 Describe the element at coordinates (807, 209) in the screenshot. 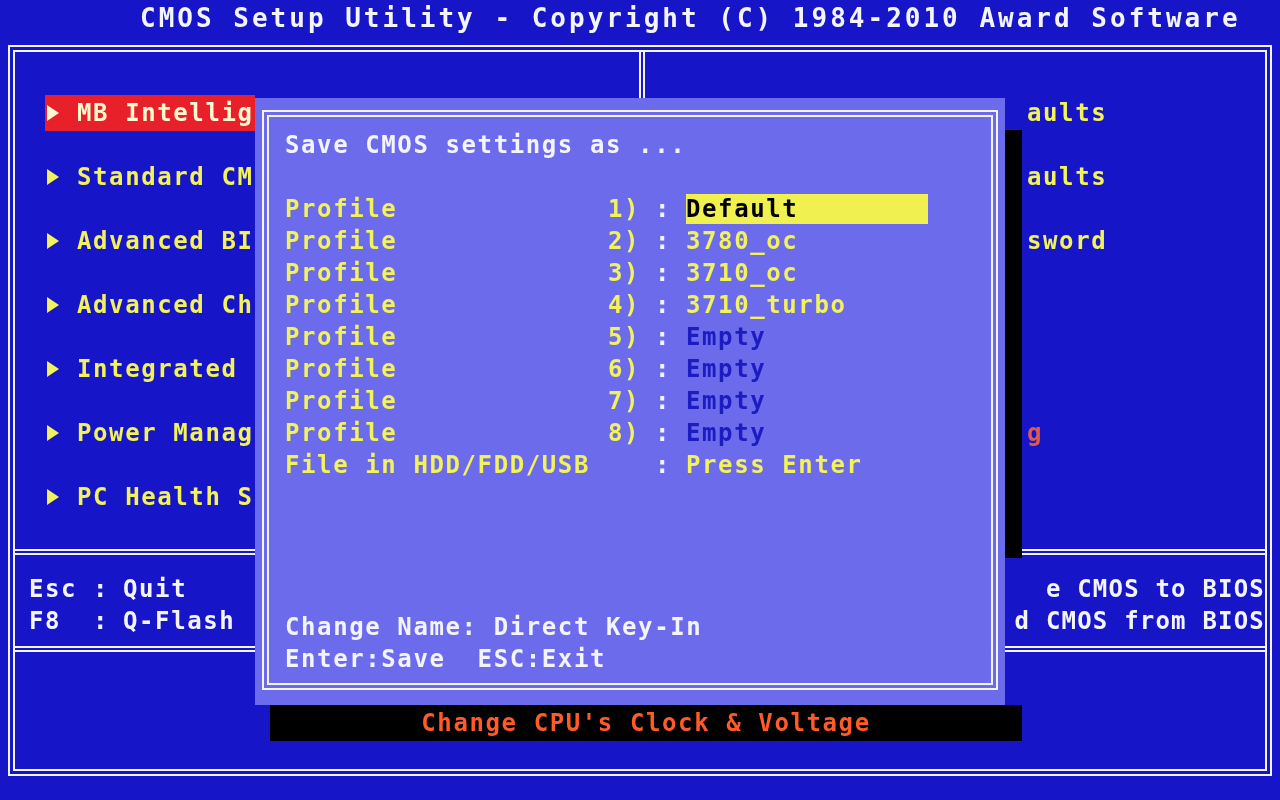

I see `profile-value: Default` at that location.